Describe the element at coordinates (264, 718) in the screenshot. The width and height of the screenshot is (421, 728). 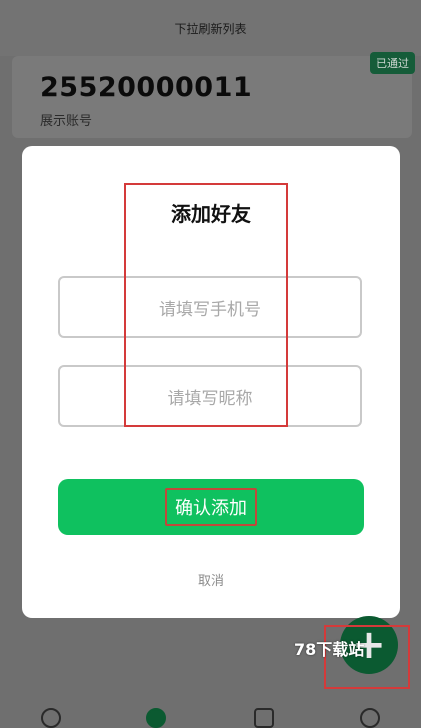
I see `nav-clipboard-icon` at that location.